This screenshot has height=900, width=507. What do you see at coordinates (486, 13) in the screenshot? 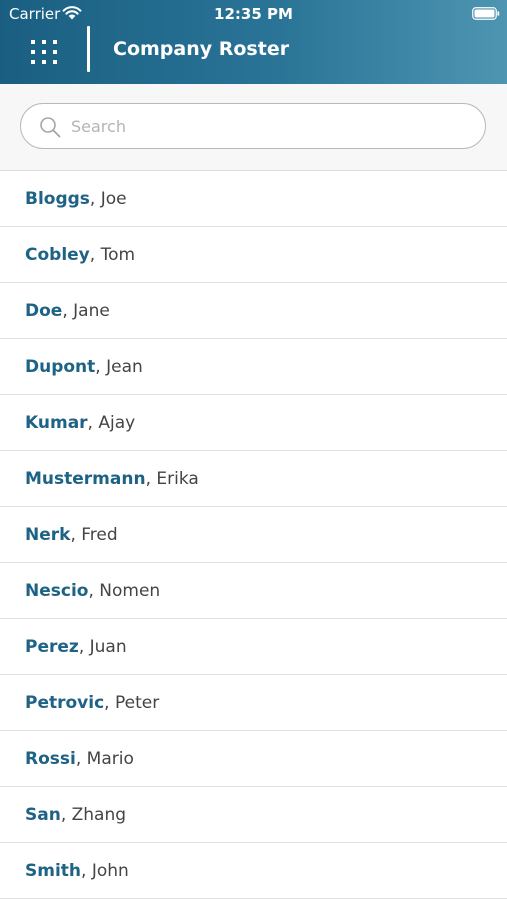
I see `battery-icon` at bounding box center [486, 13].